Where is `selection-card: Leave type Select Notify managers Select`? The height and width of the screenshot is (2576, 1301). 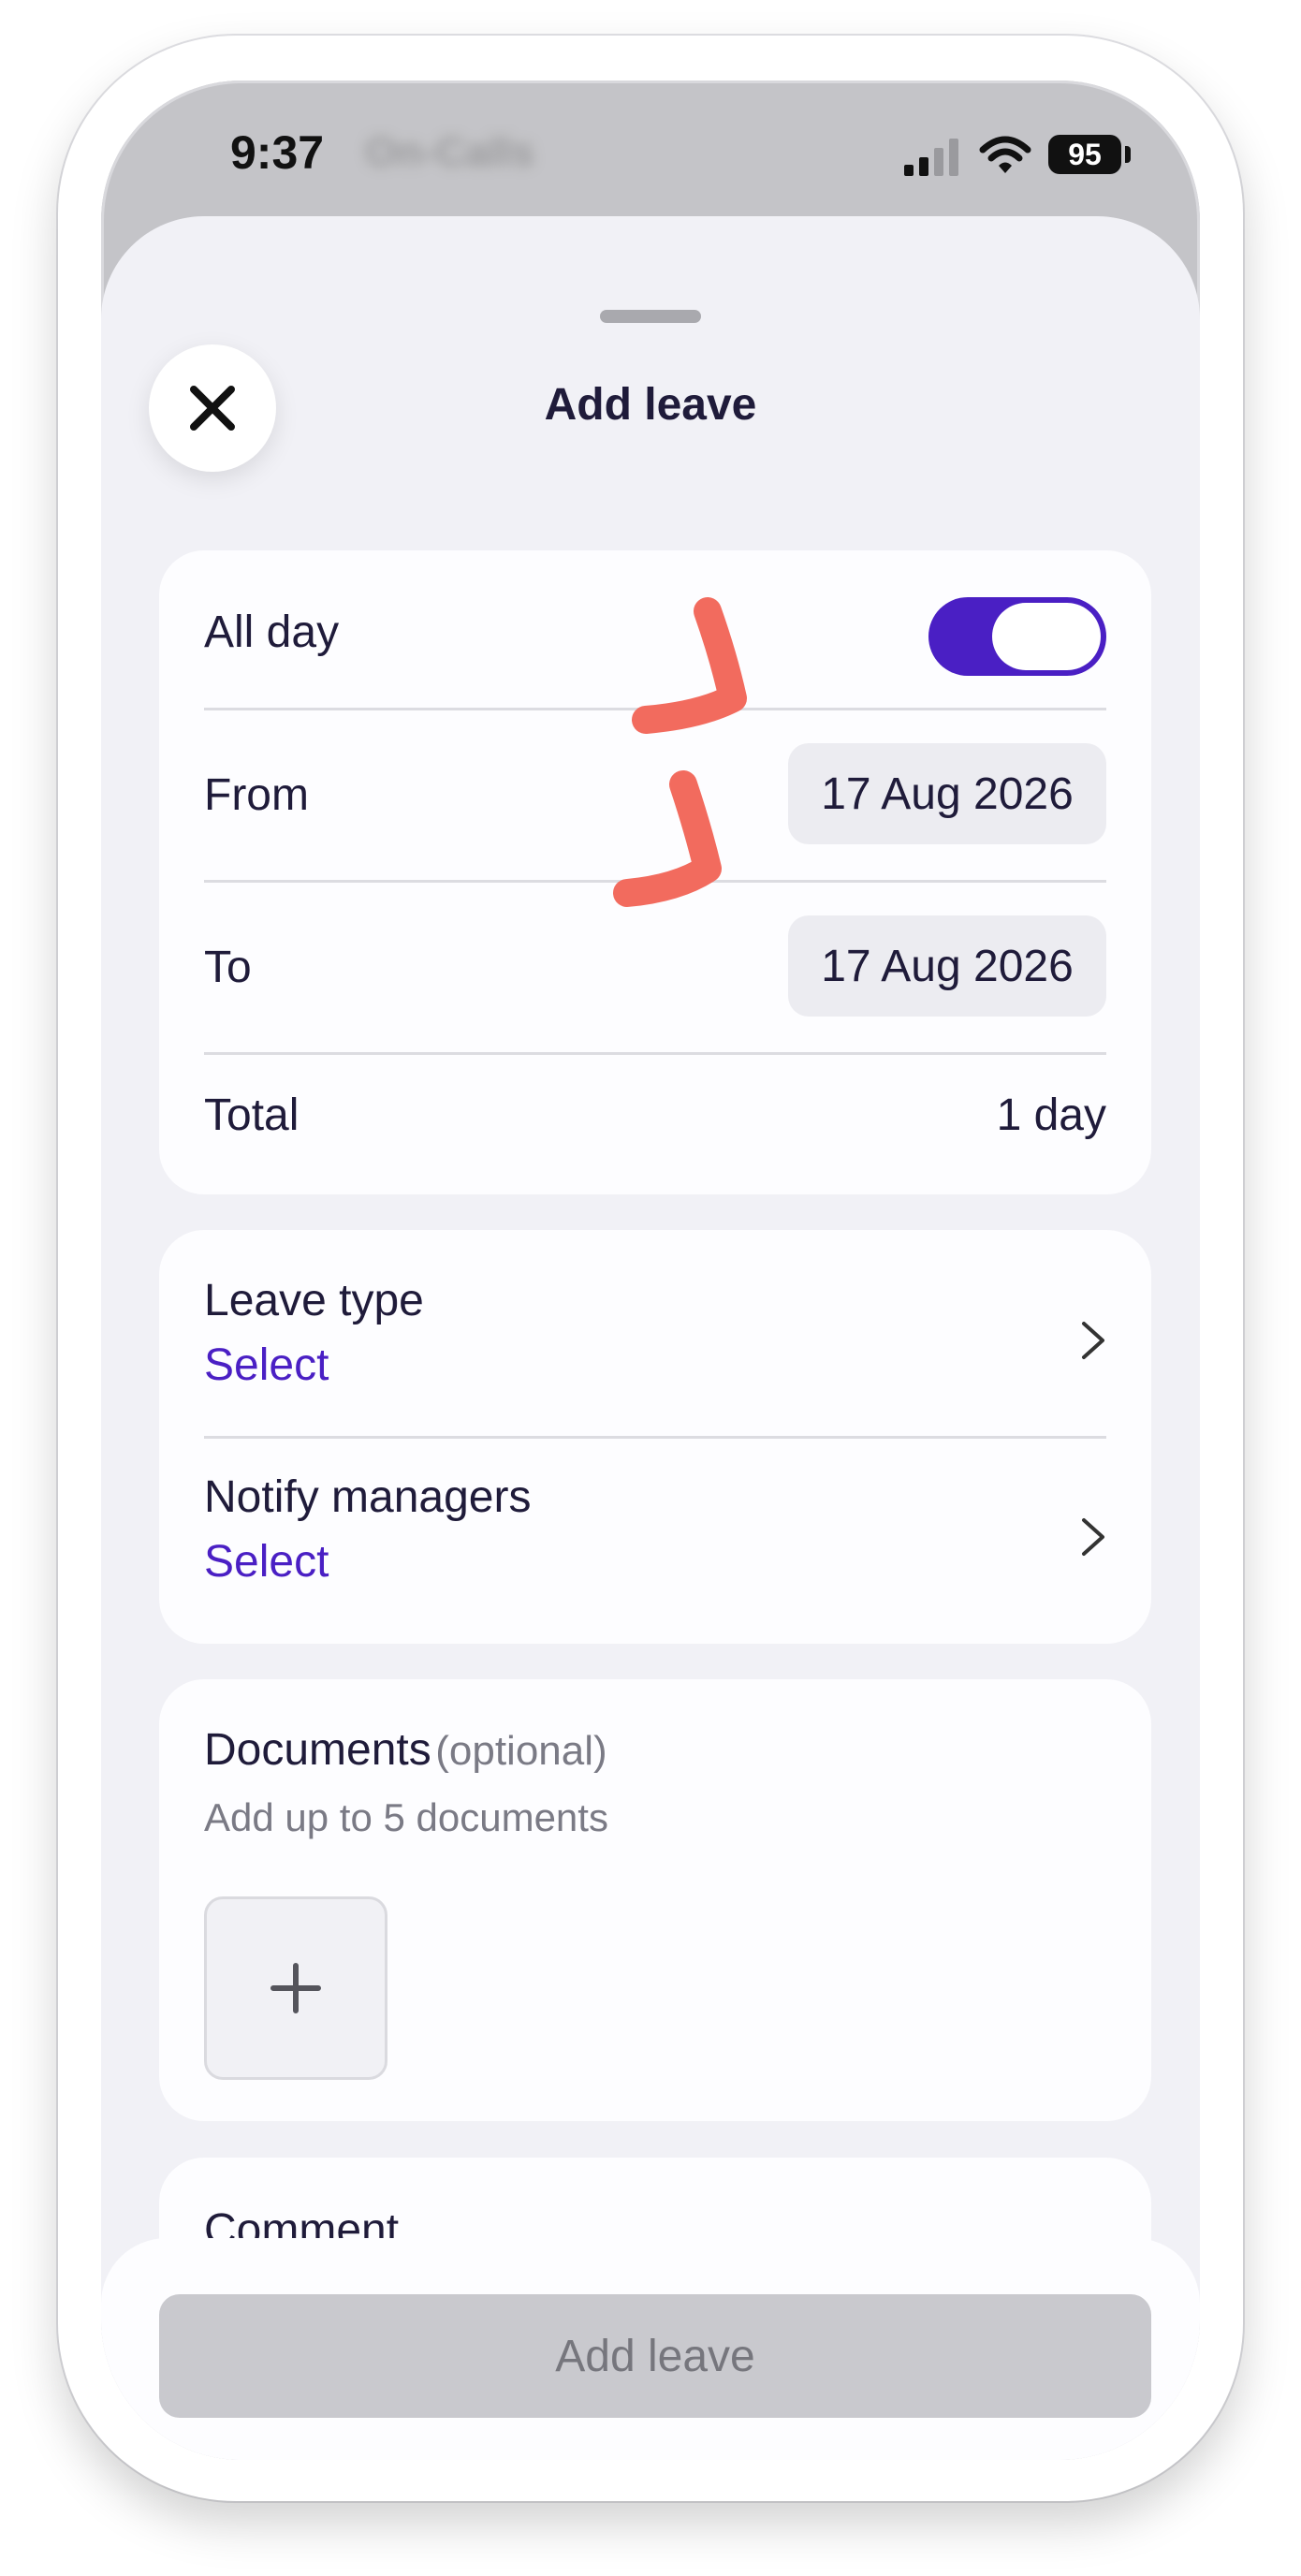 selection-card: Leave type Select Notify managers Select is located at coordinates (655, 1437).